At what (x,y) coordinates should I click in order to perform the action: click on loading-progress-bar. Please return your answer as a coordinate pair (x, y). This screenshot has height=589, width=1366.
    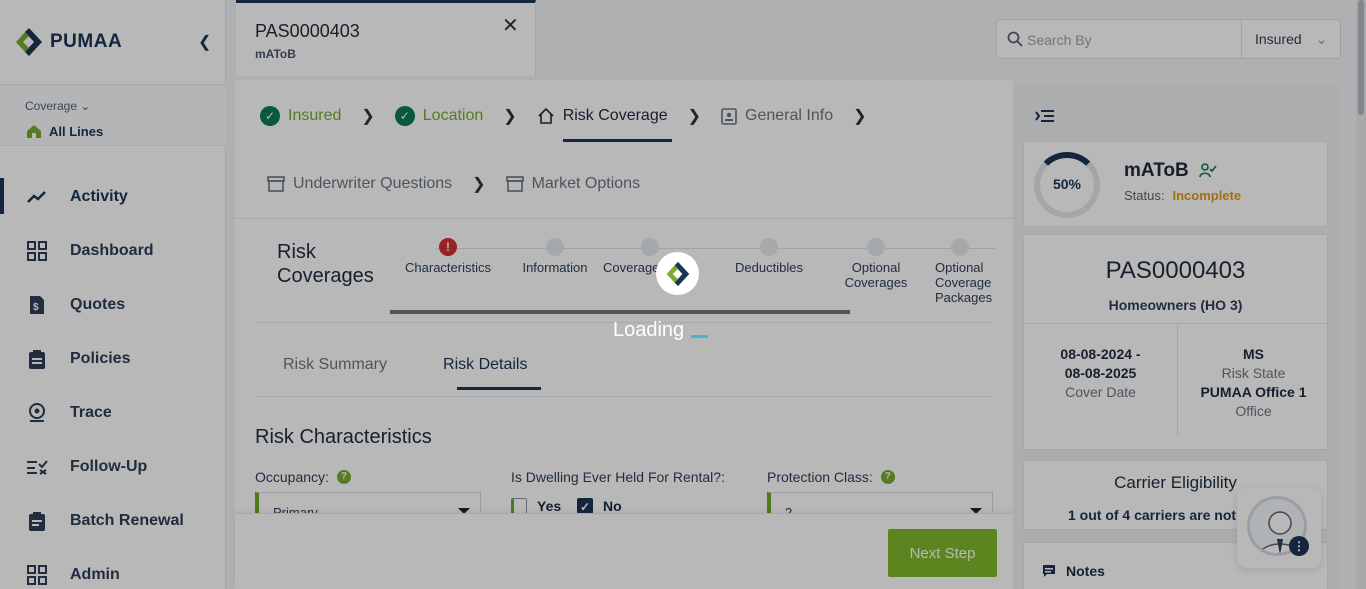
    Looking at the image, I should click on (699, 336).